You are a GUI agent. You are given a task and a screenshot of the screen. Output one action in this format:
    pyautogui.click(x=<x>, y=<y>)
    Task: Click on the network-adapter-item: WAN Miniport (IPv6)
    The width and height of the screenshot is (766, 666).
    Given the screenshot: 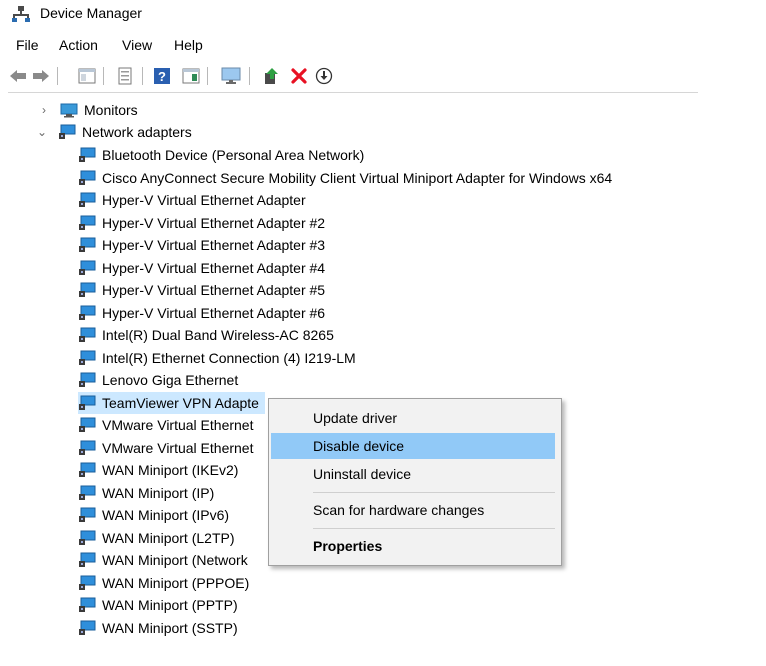 What is the action you would take?
    pyautogui.click(x=156, y=515)
    